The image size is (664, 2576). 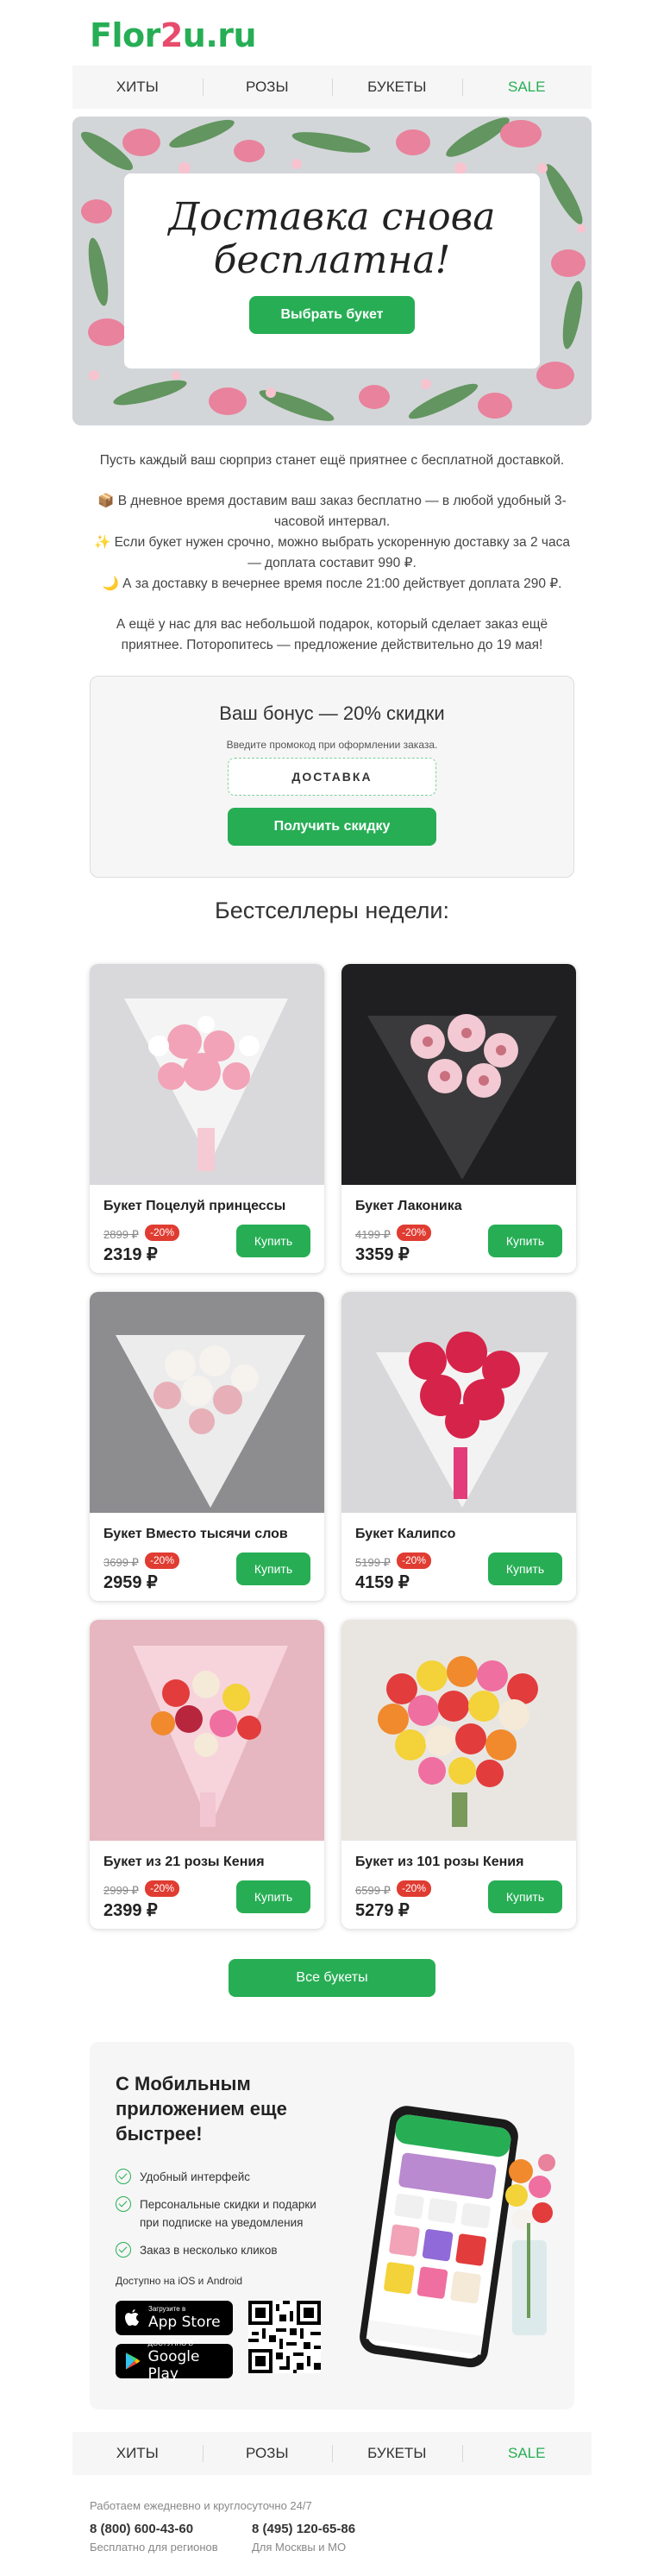 I want to click on app-feature: Заказ в несколько кликов, so click(x=231, y=2250).